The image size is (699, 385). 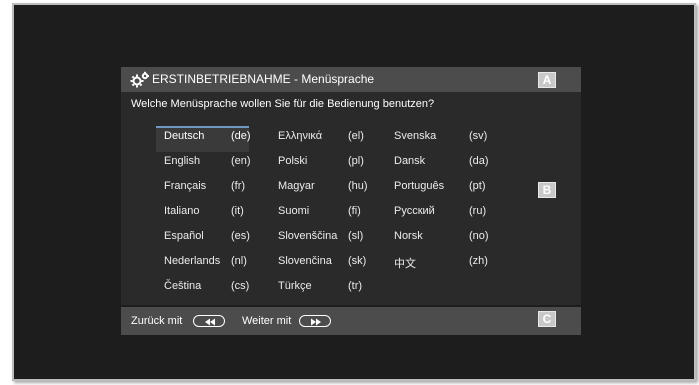 What do you see at coordinates (320, 188) in the screenshot?
I see `language-option-hu: Magyar (hu)` at bounding box center [320, 188].